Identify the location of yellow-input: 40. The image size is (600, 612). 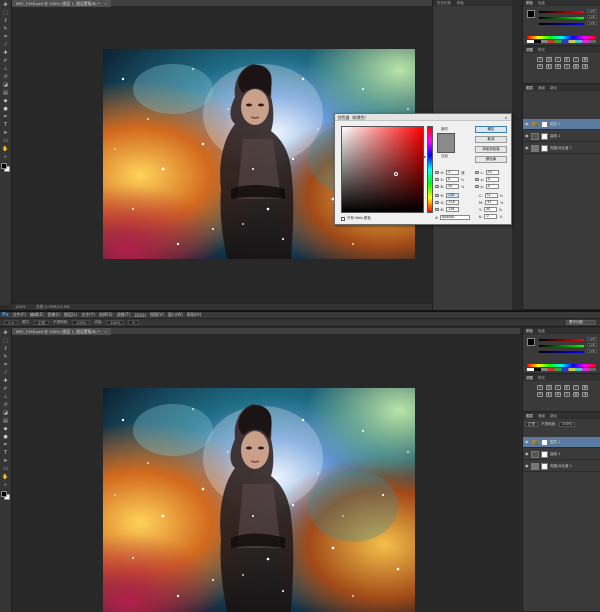
(490, 209).